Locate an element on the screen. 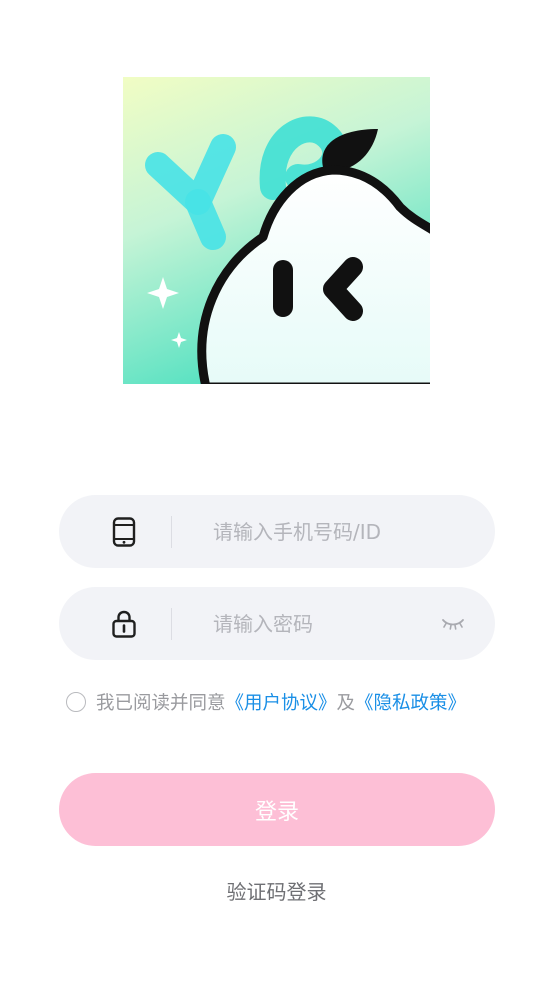 Image resolution: width=553 pixels, height=983 pixels. agreement-checkbox is located at coordinates (76, 702).